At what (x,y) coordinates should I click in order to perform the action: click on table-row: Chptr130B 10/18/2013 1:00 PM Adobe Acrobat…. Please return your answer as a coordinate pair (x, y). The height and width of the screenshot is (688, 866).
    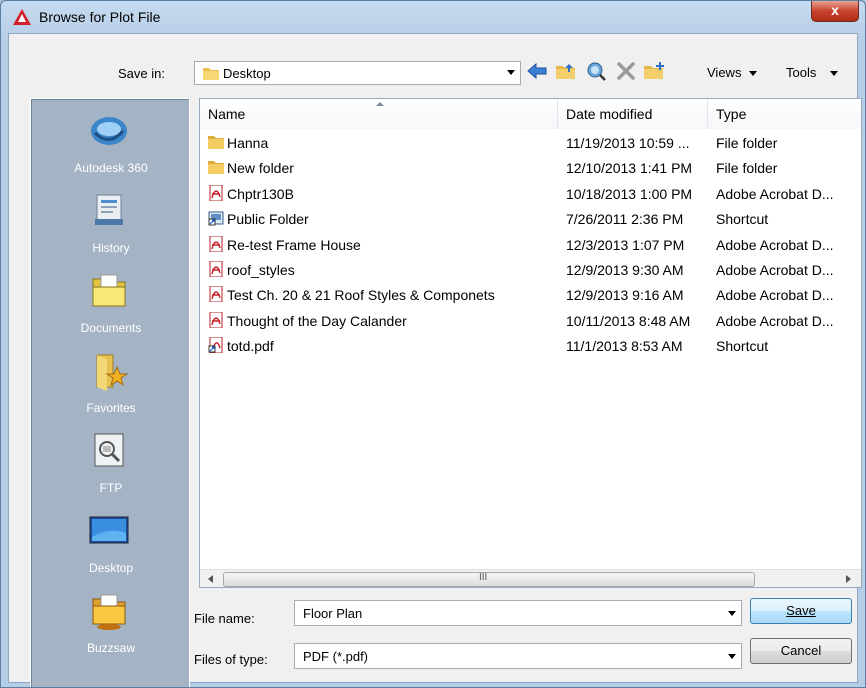
    Looking at the image, I should click on (530, 194).